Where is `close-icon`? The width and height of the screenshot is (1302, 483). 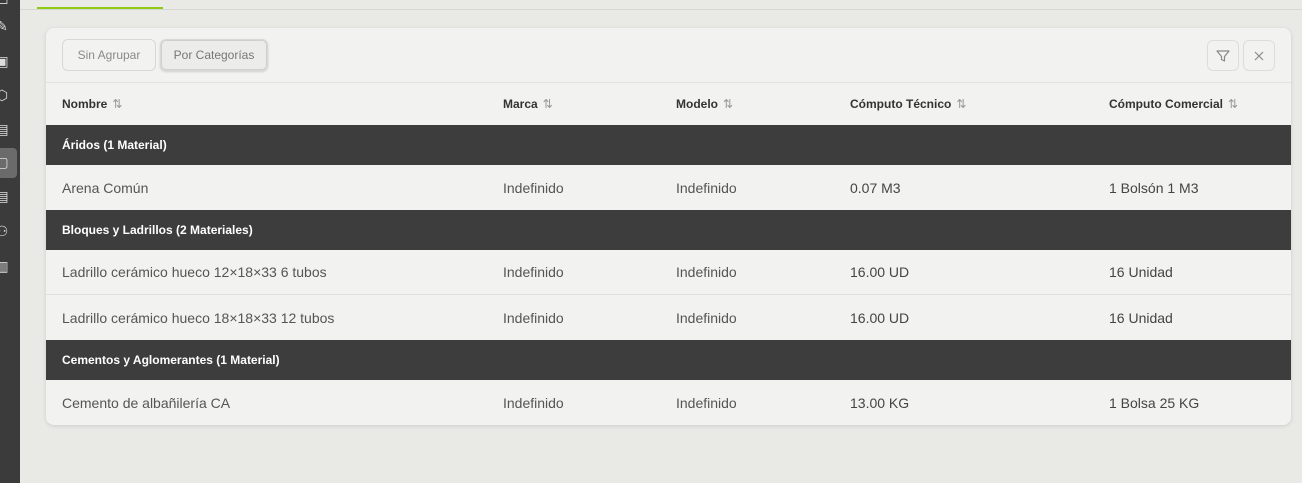
close-icon is located at coordinates (1259, 55).